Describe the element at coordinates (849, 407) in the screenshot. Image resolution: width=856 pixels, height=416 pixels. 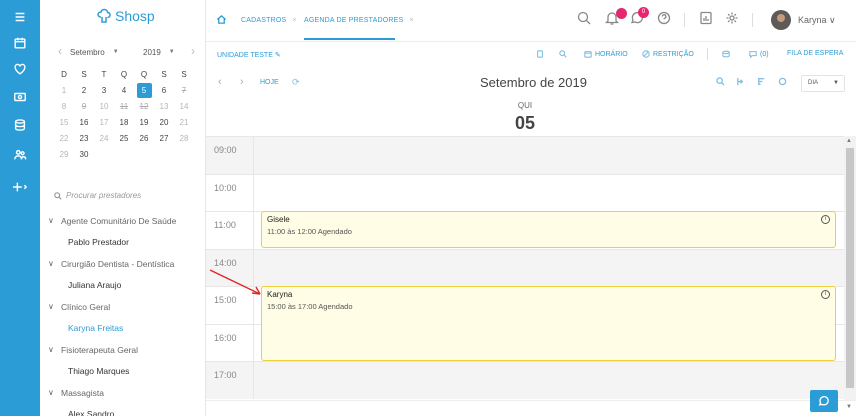
I see `scroll-down-arrow: ▼` at that location.